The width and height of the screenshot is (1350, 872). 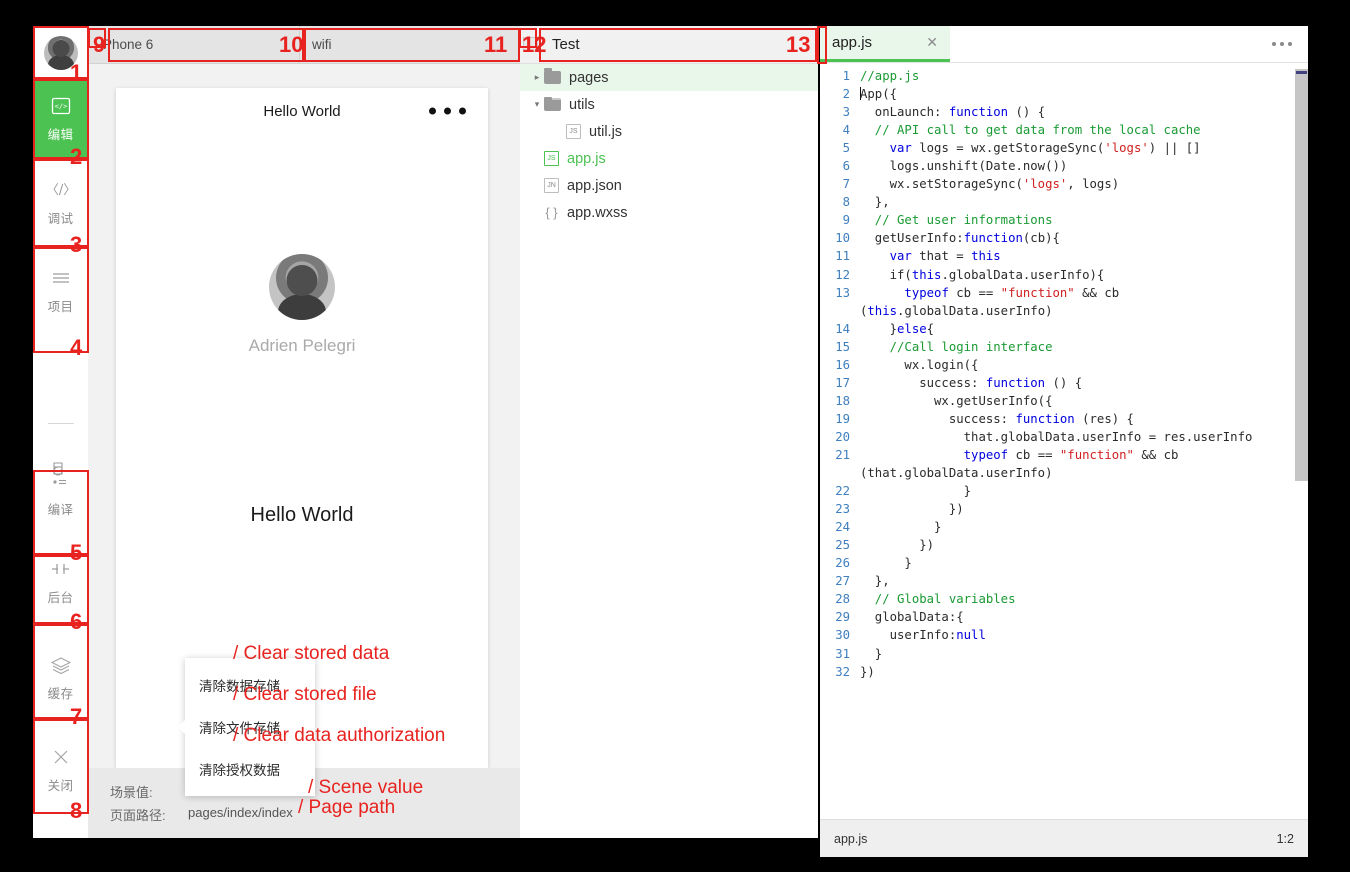 What do you see at coordinates (885, 44) in the screenshot?
I see `tab-app-js: app.js ✕` at bounding box center [885, 44].